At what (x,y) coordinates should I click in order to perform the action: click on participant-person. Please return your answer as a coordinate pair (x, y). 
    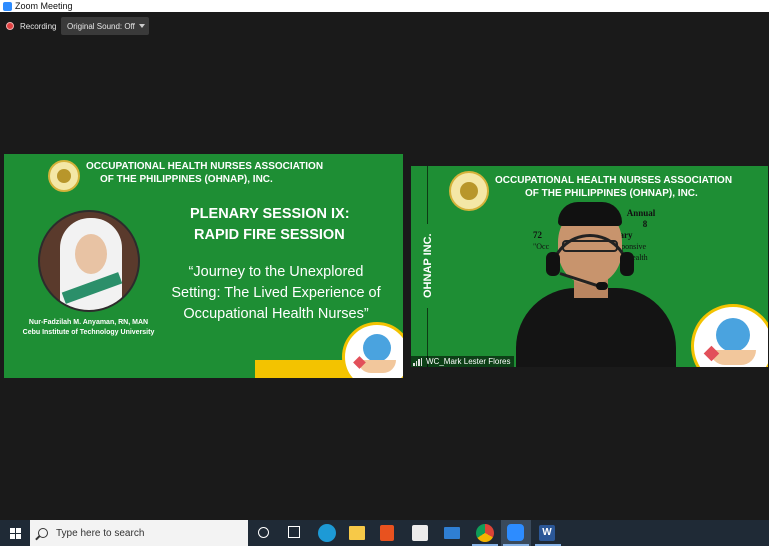
    Looking at the image, I should click on (593, 283).